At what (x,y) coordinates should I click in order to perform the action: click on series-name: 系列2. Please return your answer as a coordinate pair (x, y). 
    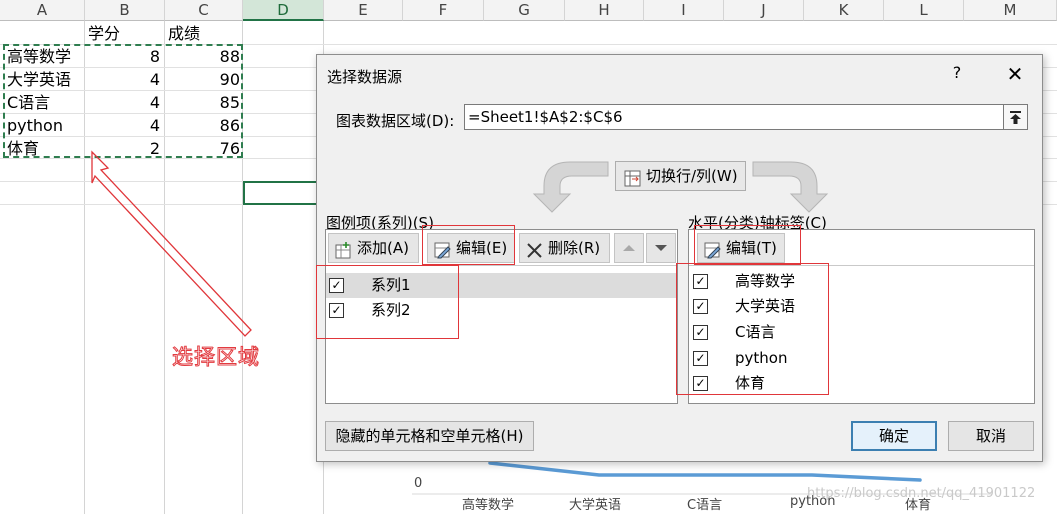
    Looking at the image, I should click on (391, 310).